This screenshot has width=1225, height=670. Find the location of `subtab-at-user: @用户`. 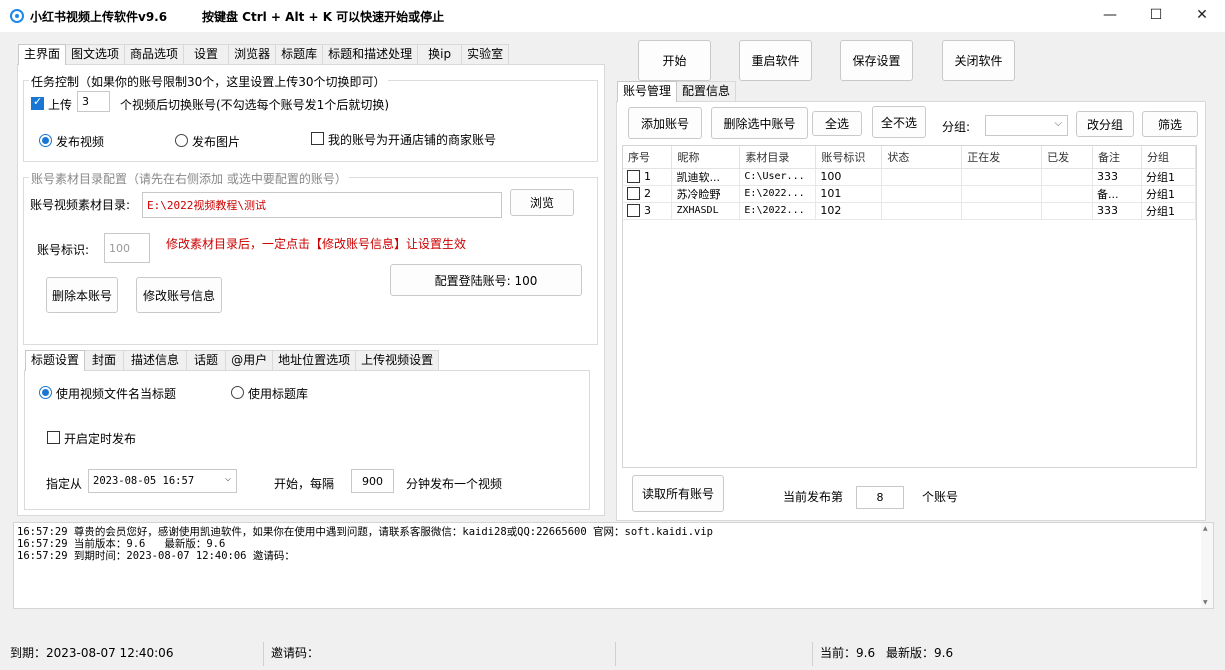

subtab-at-user: @用户 is located at coordinates (249, 360).